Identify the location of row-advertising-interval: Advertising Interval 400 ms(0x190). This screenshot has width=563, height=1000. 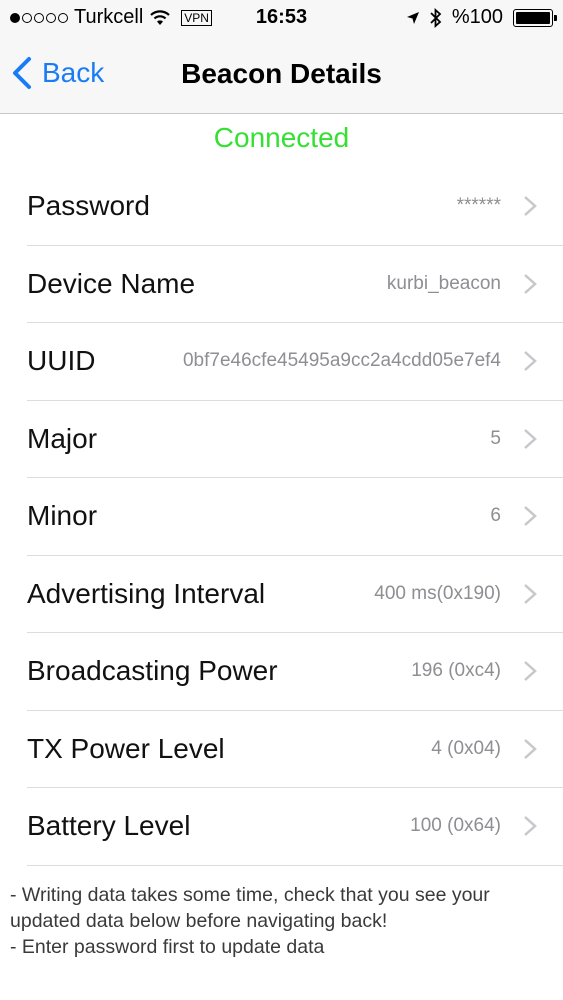
(295, 594).